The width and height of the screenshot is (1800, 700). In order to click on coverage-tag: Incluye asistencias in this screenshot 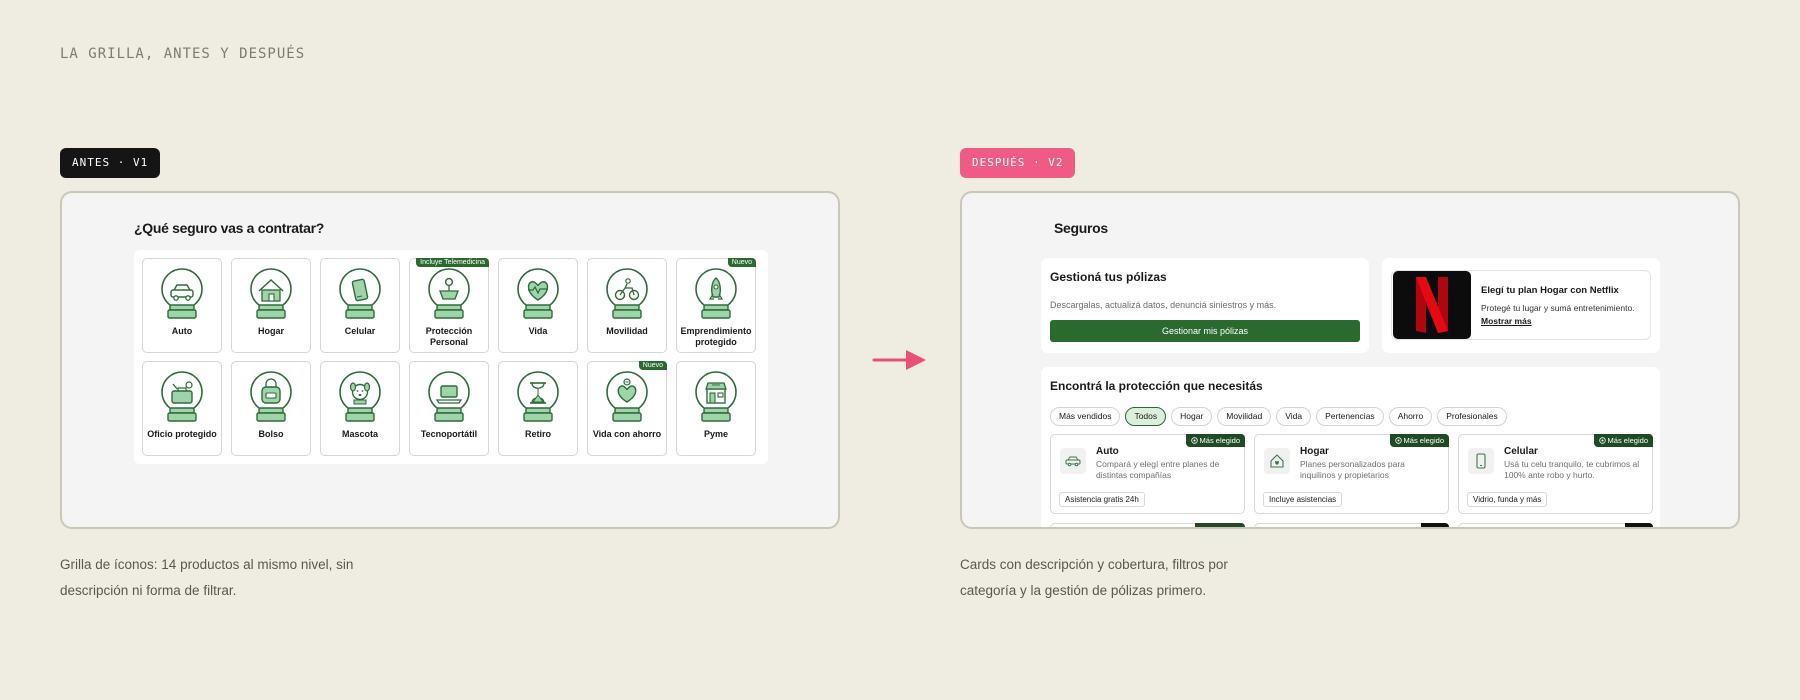, I will do `click(1303, 499)`.